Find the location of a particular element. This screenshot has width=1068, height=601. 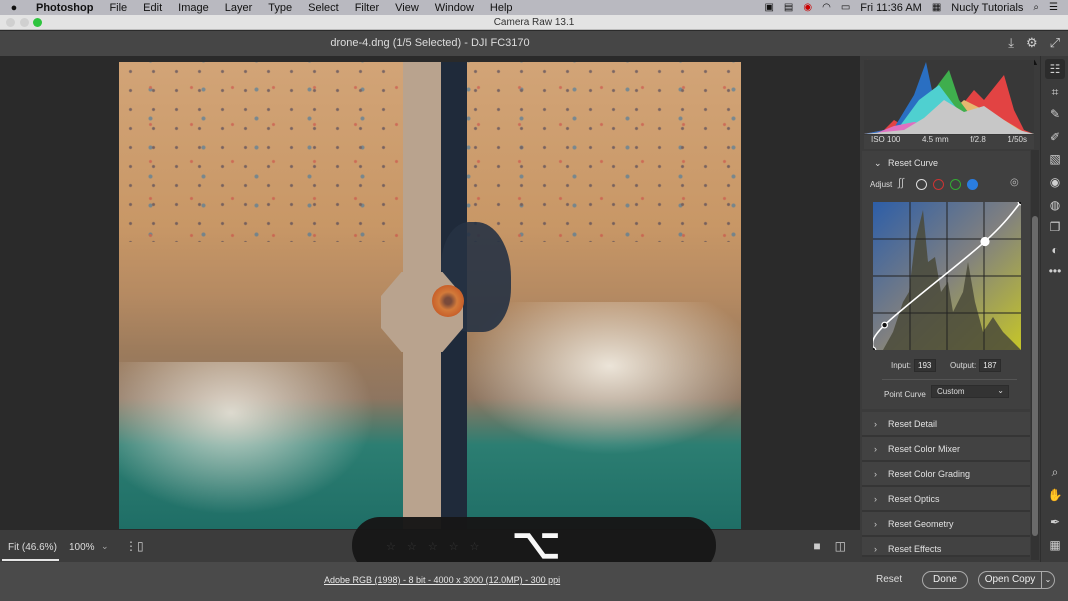

presets-icon: ◐ is located at coordinates (1055, 250).